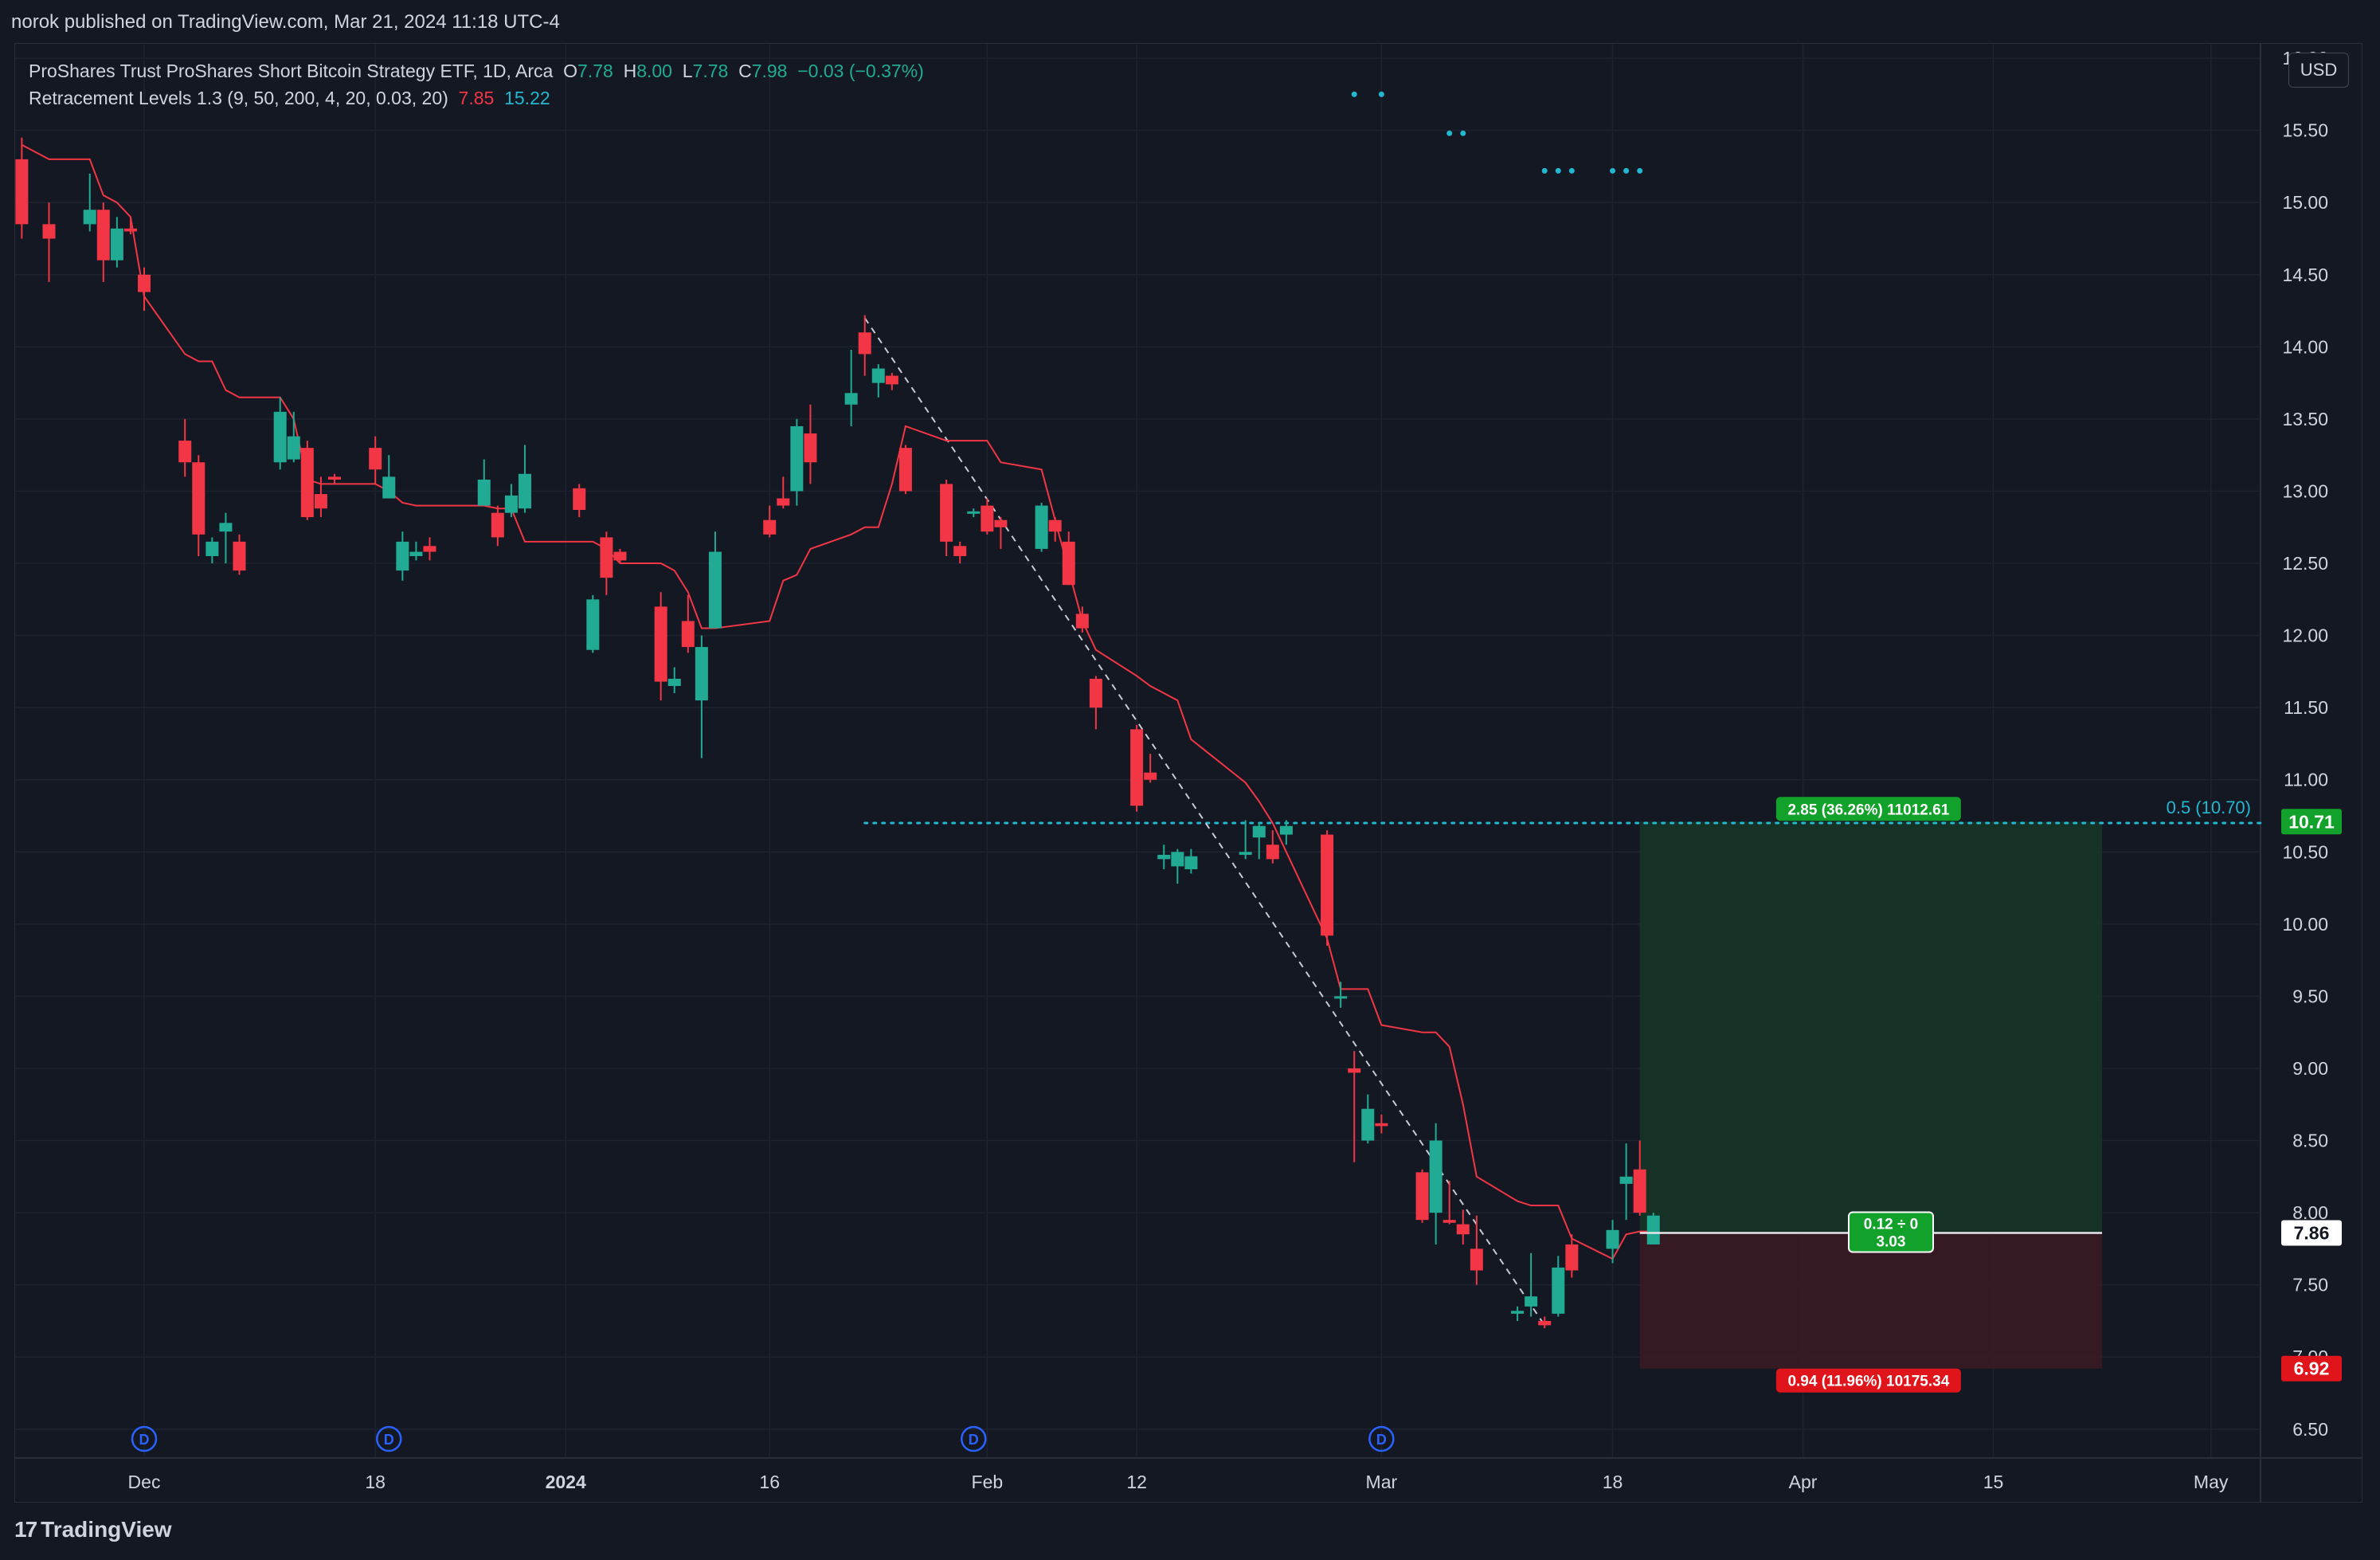 The width and height of the screenshot is (2380, 1560). I want to click on footer, so click(1190, 1532).